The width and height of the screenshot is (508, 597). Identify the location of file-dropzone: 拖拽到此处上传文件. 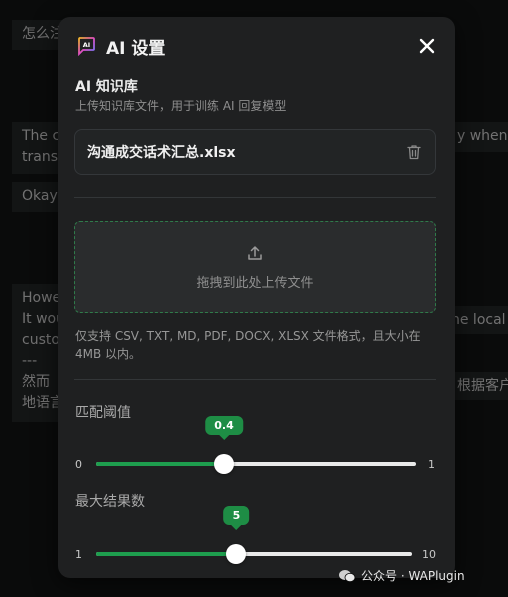
(255, 267).